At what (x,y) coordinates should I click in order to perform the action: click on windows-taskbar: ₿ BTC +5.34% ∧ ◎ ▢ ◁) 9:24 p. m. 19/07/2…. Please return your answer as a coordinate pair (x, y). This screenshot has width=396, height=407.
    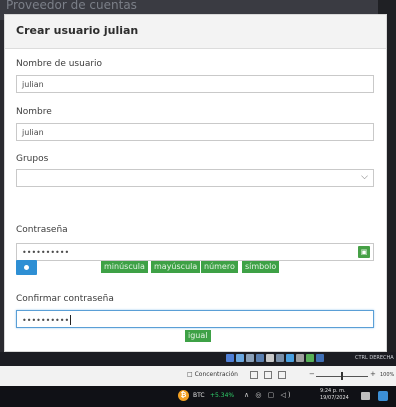
    Looking at the image, I should click on (198, 396).